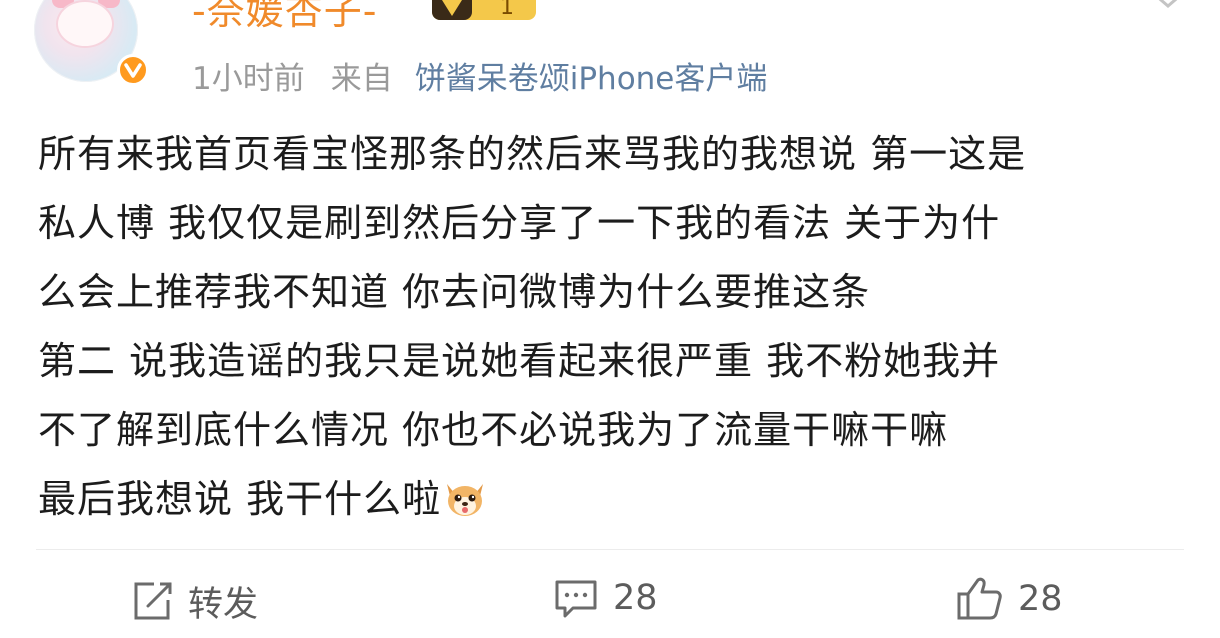 This screenshot has width=1220, height=638. I want to click on like-thumb-icon, so click(979, 598).